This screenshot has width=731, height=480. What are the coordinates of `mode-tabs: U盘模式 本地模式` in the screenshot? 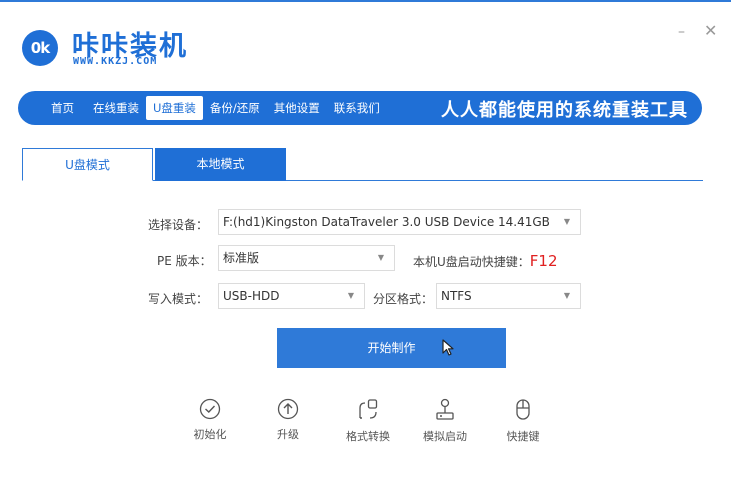 It's located at (362, 164).